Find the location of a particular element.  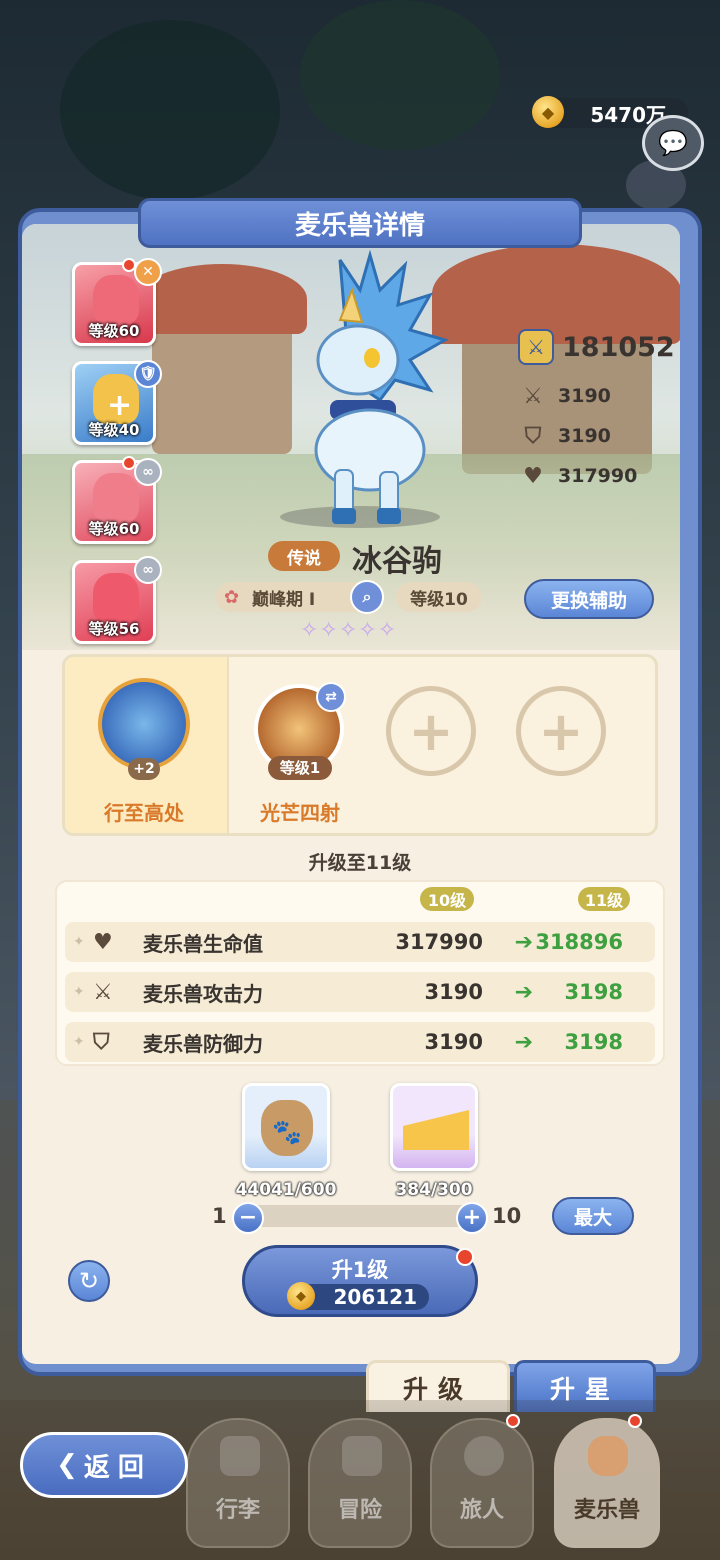

defense-row: ⛉ 3190 is located at coordinates (596, 436).